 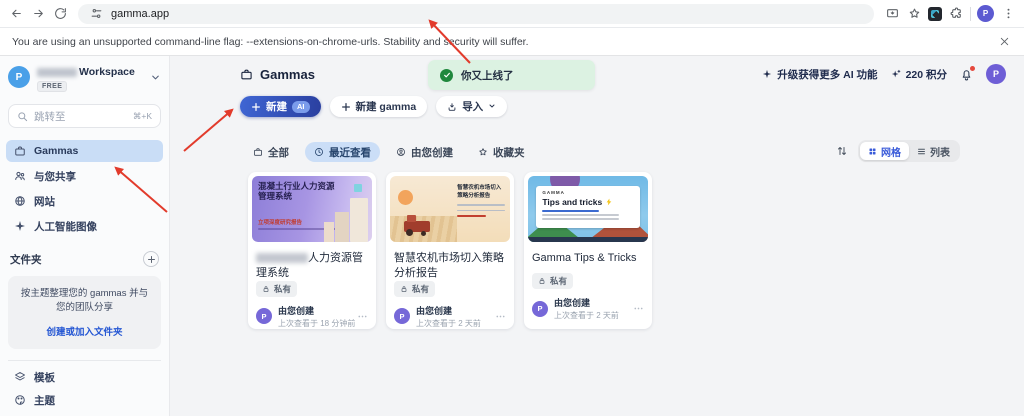 What do you see at coordinates (472, 106) in the screenshot?
I see `import-button: 导入` at bounding box center [472, 106].